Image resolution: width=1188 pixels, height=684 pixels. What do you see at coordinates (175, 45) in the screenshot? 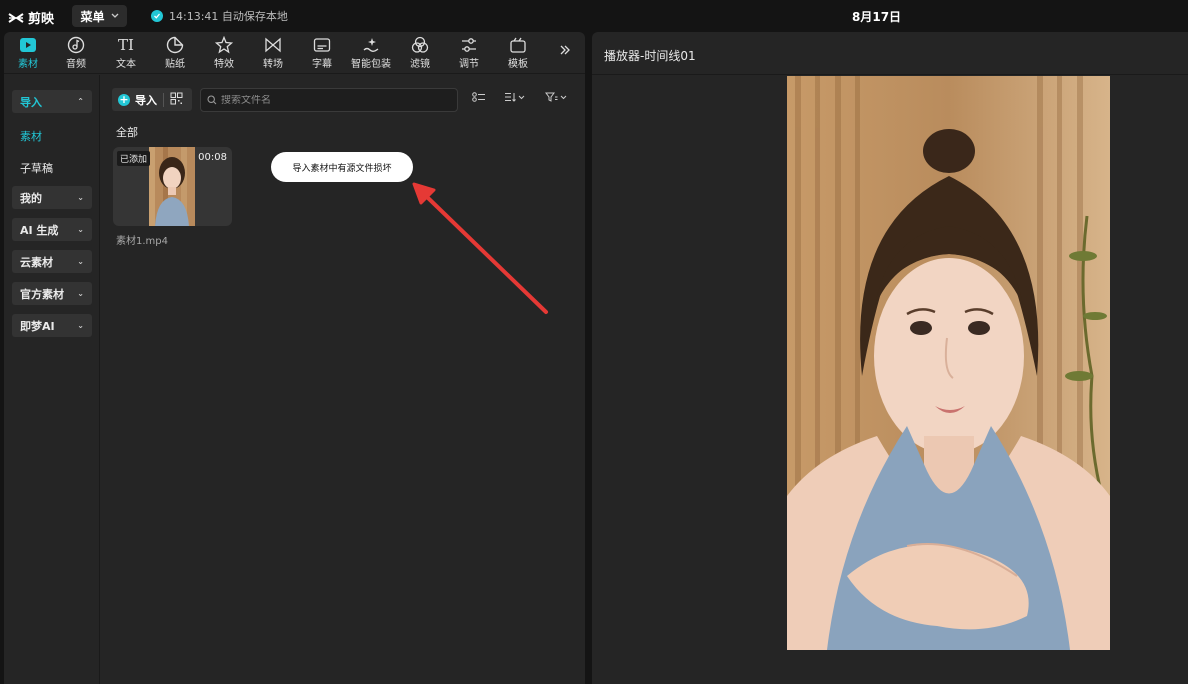
I see `sticker-icon` at bounding box center [175, 45].